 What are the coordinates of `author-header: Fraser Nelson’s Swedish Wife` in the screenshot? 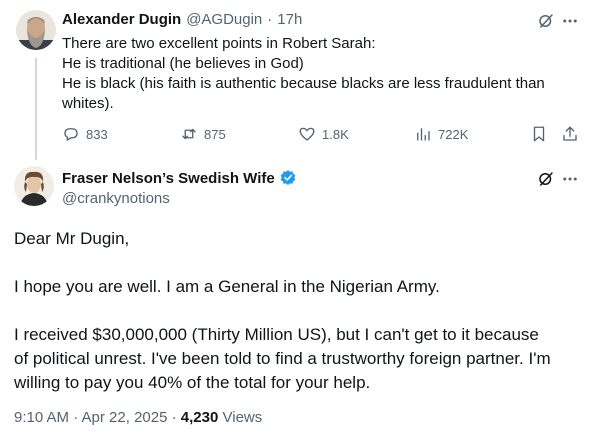 It's located at (179, 178).